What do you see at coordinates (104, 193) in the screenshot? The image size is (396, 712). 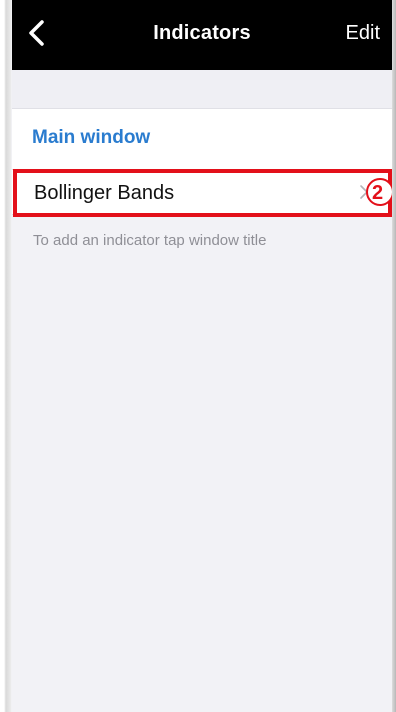 I see `indicator-label: Bollinger Bands` at bounding box center [104, 193].